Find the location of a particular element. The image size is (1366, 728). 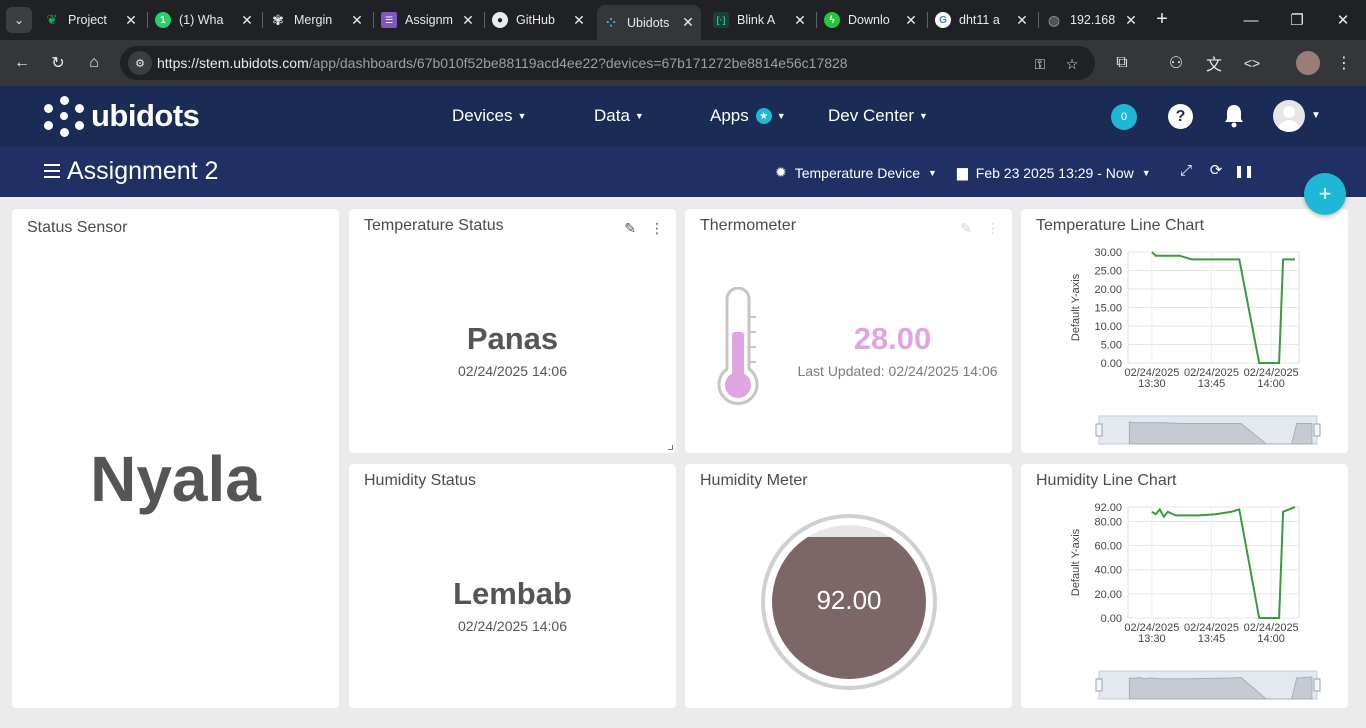

browser-tab: 1 (1) Wha ✕ is located at coordinates (207, 20).